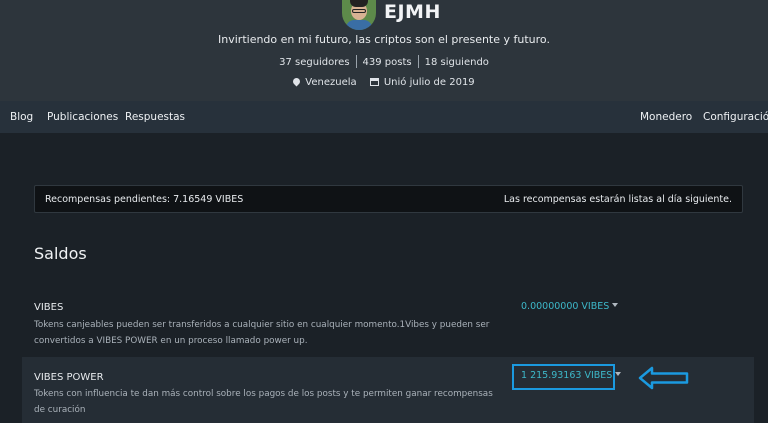  What do you see at coordinates (155, 117) in the screenshot?
I see `nav-respuestas: Respuestas` at bounding box center [155, 117].